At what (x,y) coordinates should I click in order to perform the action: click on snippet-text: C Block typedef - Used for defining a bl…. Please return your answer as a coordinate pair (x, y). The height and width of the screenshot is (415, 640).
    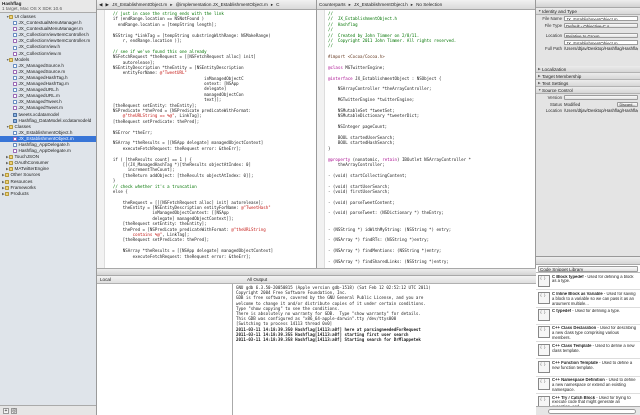
    Looking at the image, I should click on (595, 281).